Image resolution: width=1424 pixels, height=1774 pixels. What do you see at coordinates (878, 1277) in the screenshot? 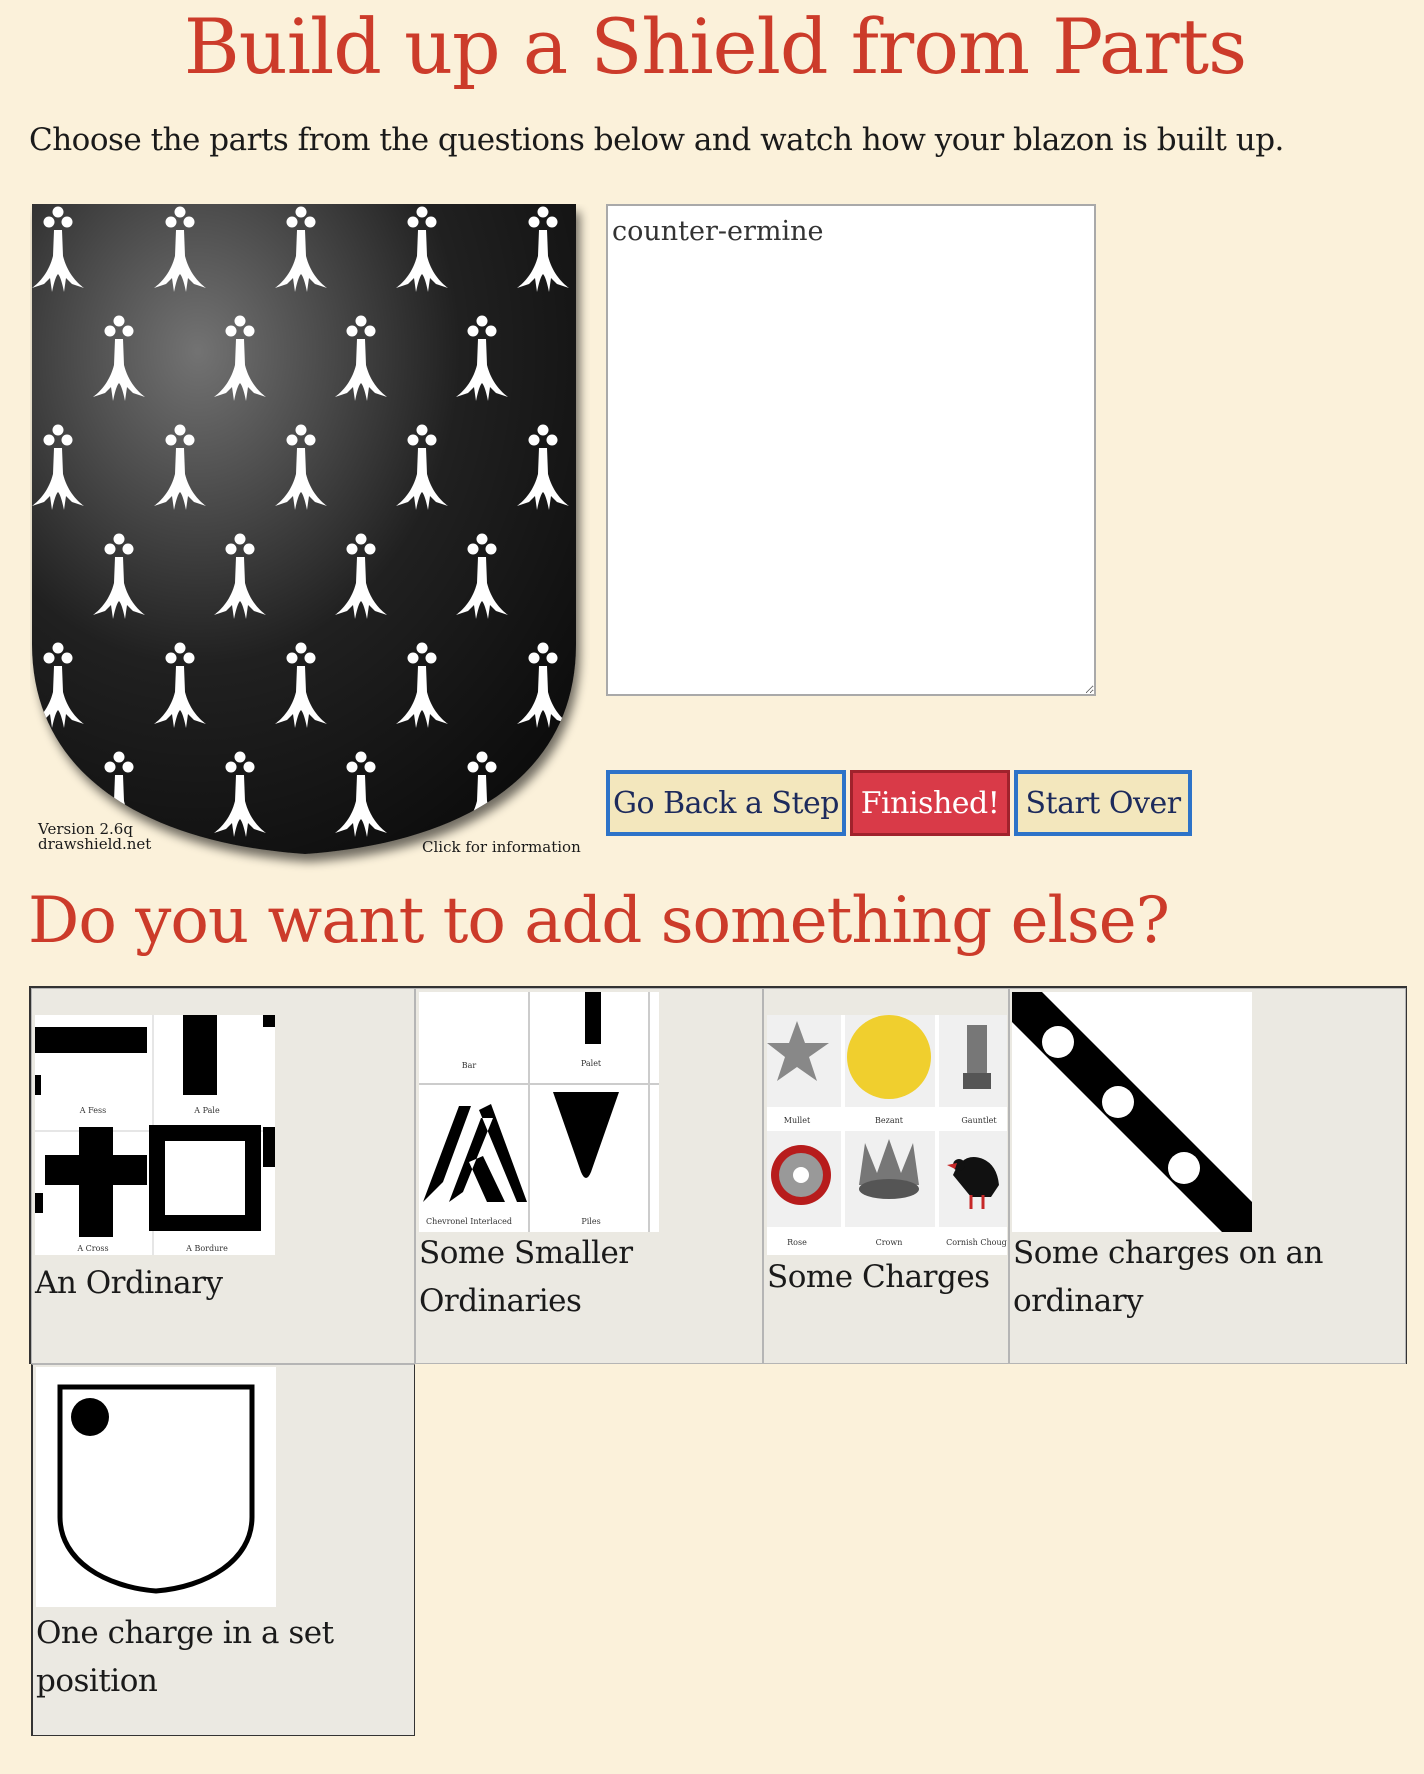
I see `option-label: Some Charges` at bounding box center [878, 1277].